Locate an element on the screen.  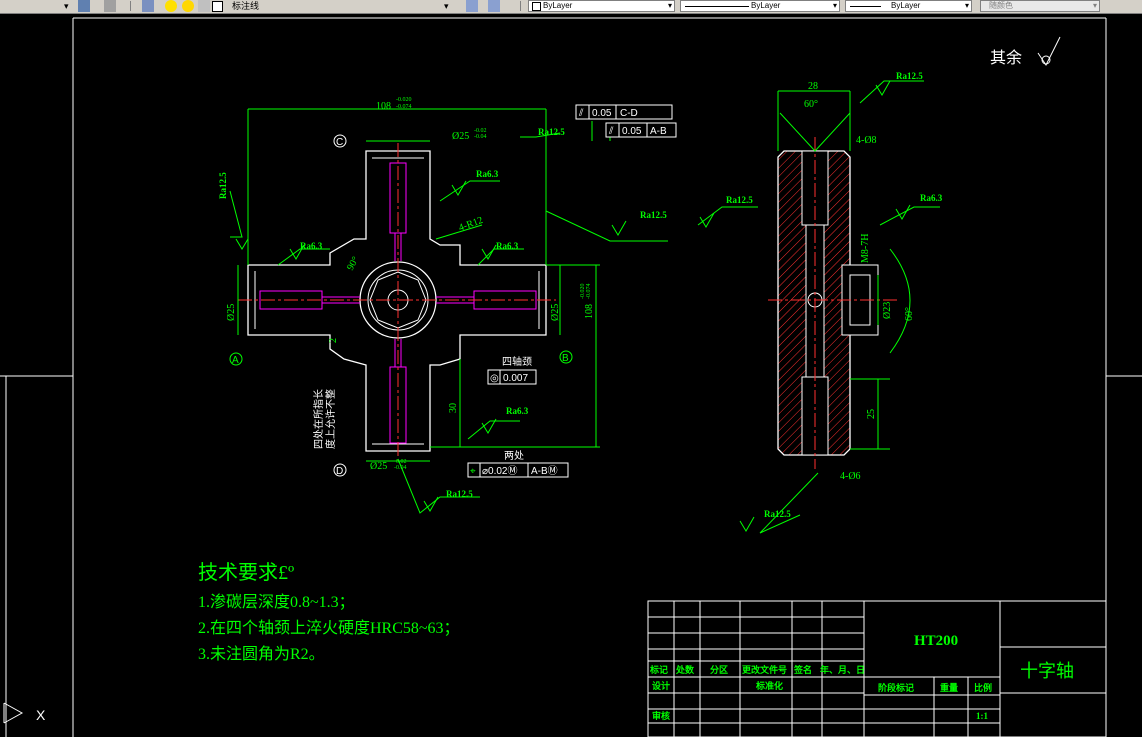
linetype-combo: ByLayer ▾ is located at coordinates (760, 6).